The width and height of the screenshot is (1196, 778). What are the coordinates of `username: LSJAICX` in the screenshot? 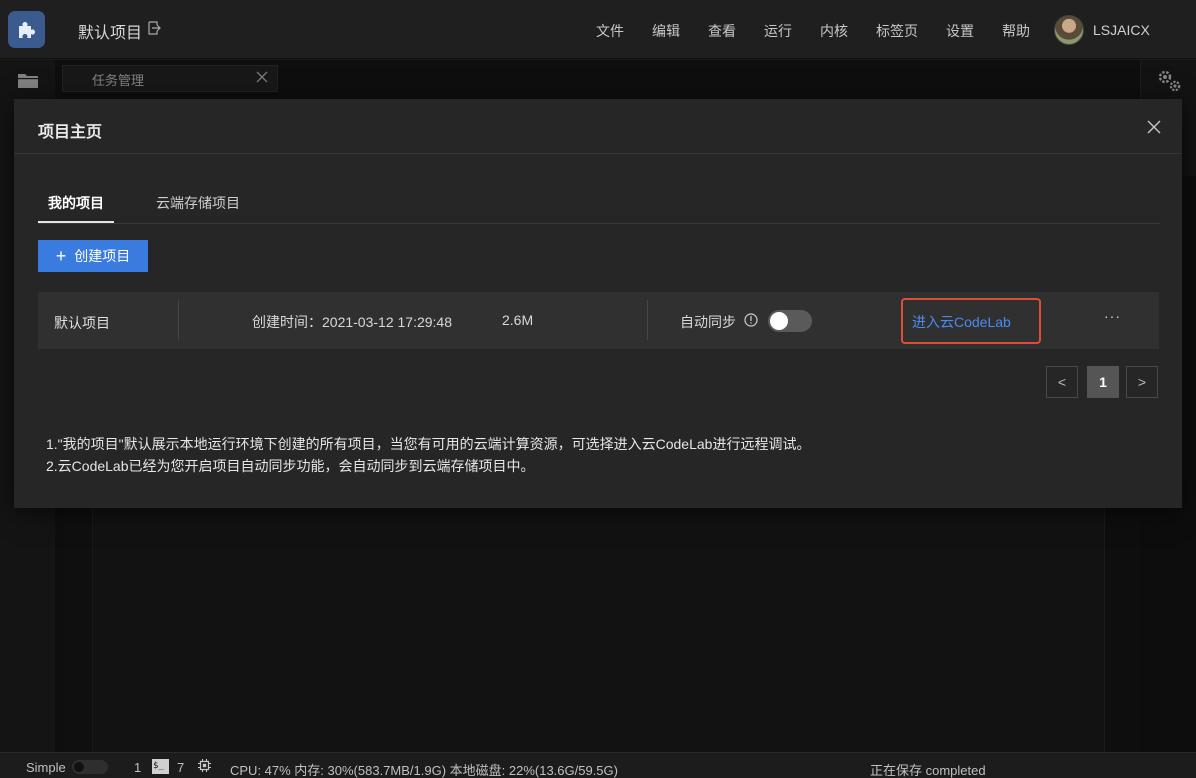 It's located at (1121, 30).